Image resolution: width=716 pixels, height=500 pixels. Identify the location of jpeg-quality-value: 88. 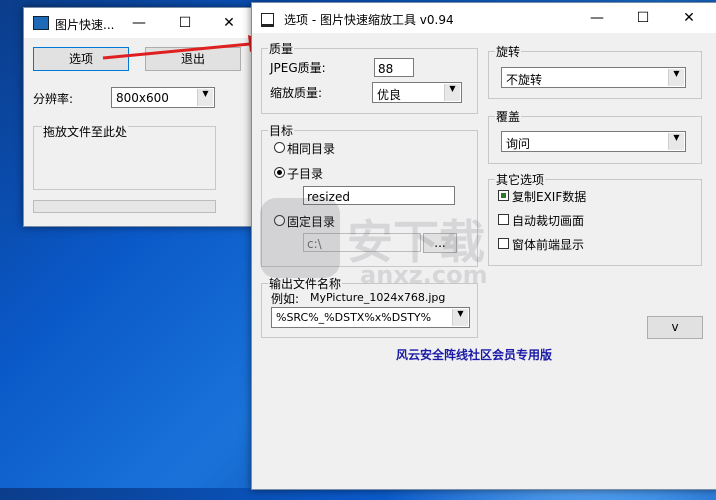
(386, 69).